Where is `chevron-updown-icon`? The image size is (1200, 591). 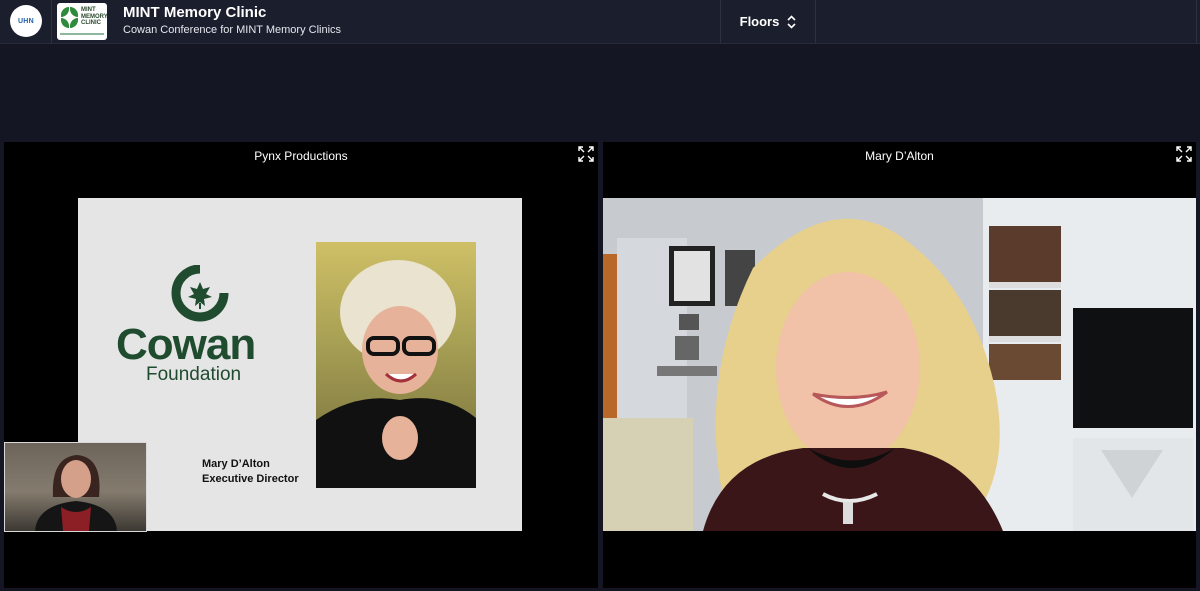 chevron-updown-icon is located at coordinates (791, 21).